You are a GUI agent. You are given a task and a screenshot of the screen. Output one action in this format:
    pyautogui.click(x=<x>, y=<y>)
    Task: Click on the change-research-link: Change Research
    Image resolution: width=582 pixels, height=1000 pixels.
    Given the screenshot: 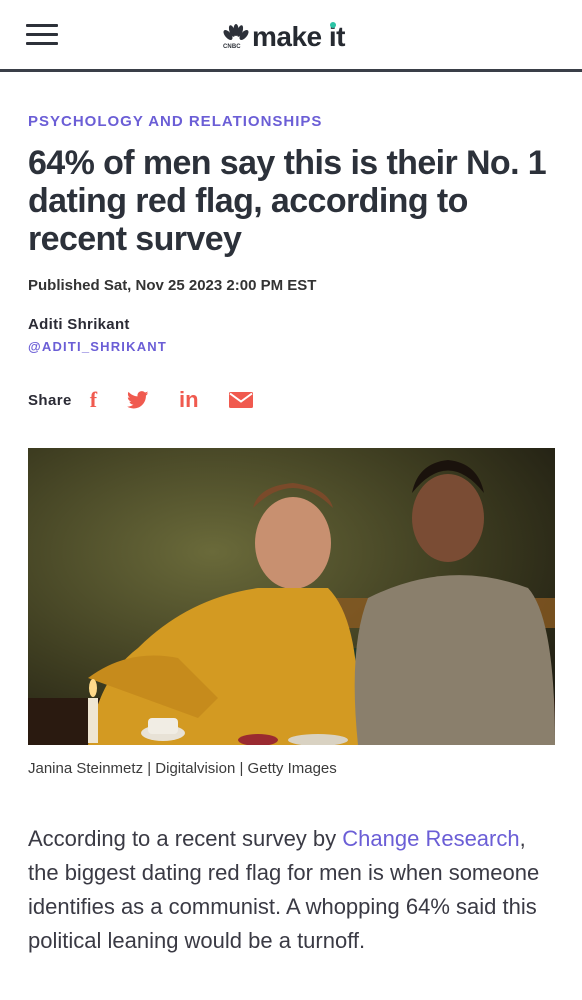 What is the action you would take?
    pyautogui.click(x=430, y=838)
    